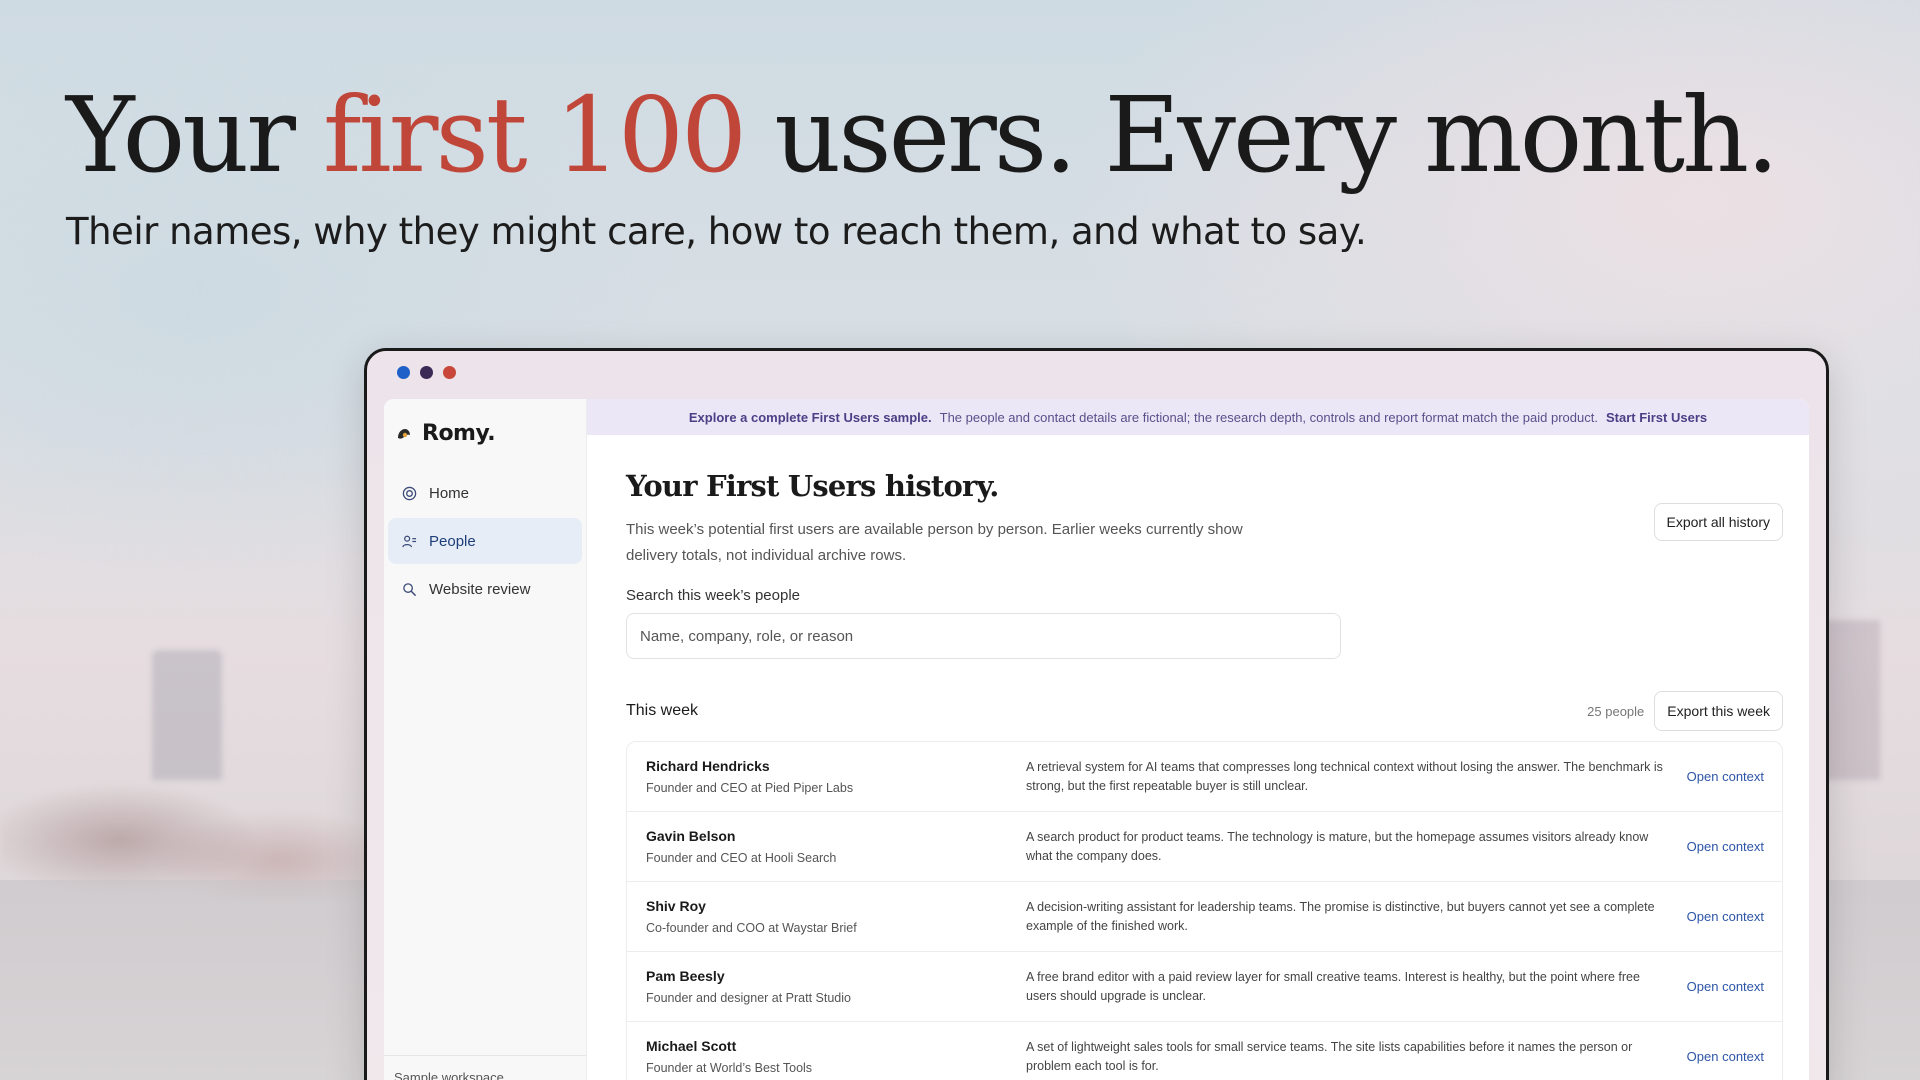 The width and height of the screenshot is (1920, 1080). What do you see at coordinates (200, 810) in the screenshot?
I see `background-trees` at bounding box center [200, 810].